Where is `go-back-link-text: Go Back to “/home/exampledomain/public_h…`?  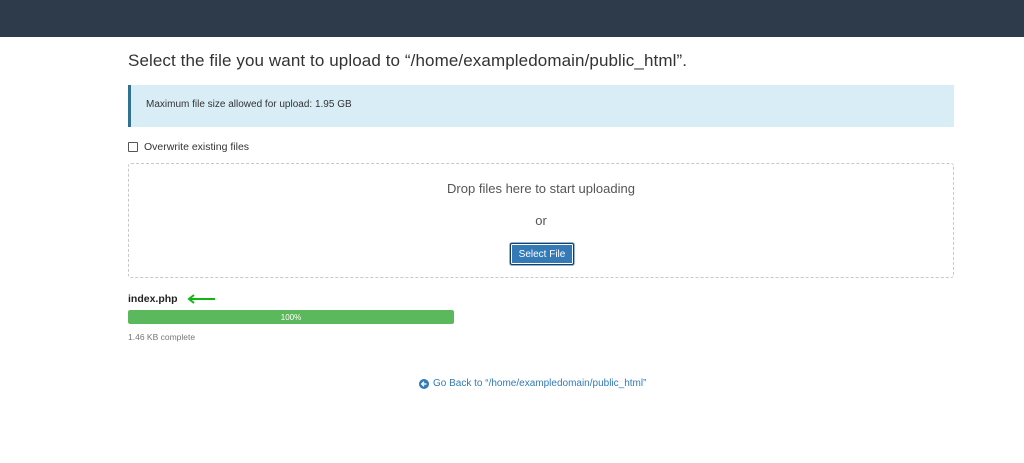
go-back-link-text: Go Back to “/home/exampledomain/public_h… is located at coordinates (540, 383).